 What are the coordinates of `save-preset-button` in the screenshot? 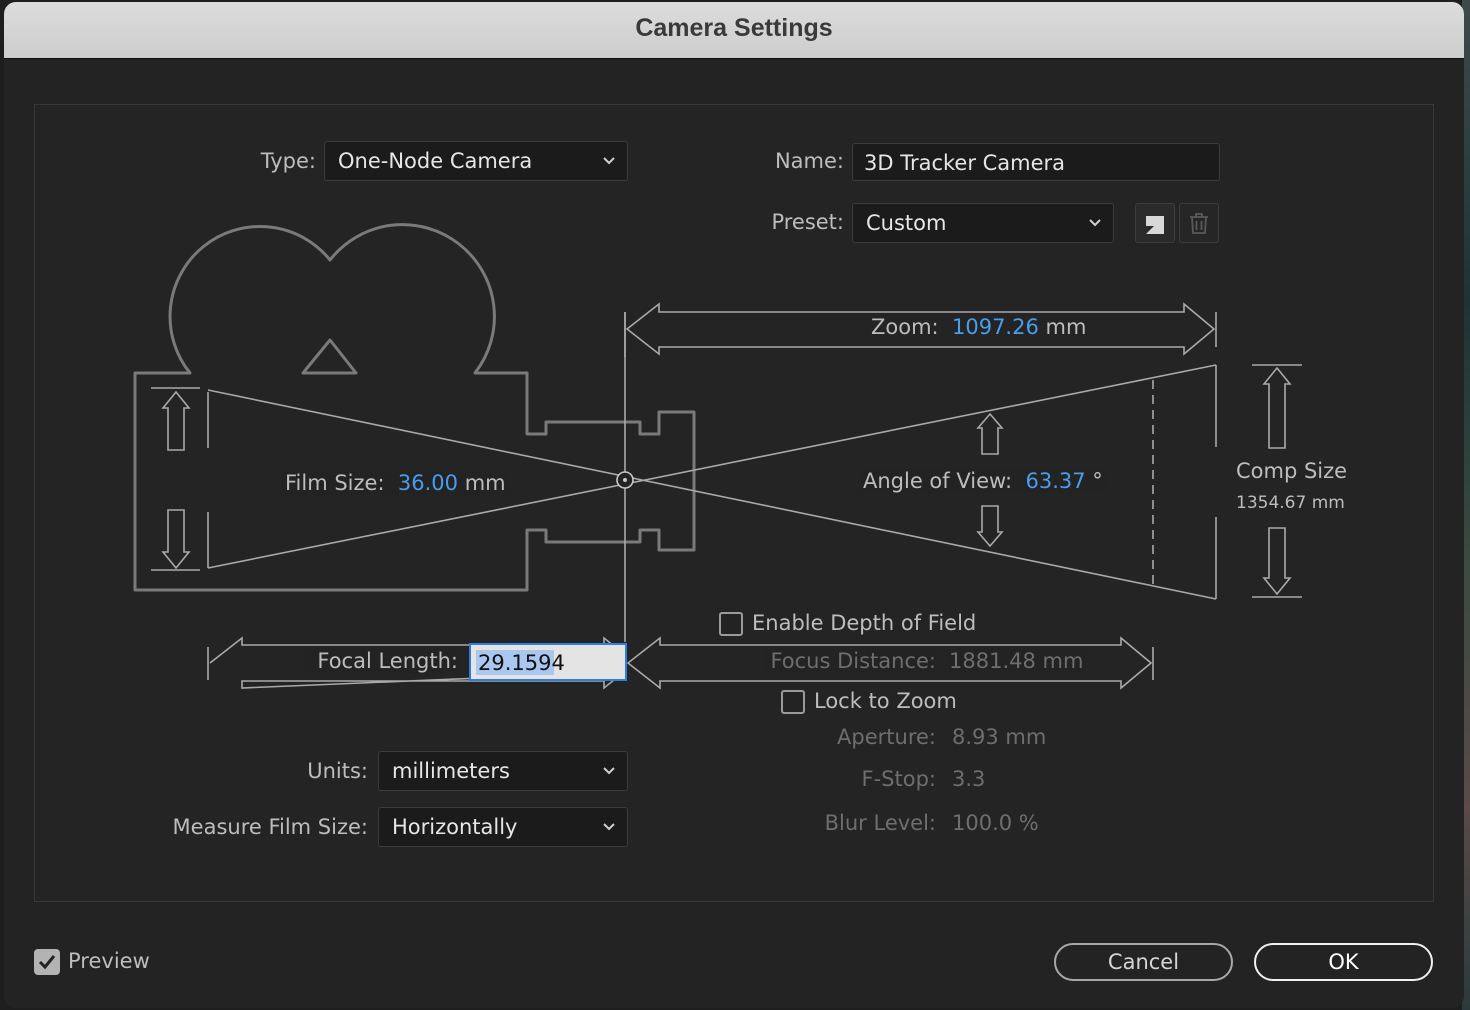 It's located at (1155, 223).